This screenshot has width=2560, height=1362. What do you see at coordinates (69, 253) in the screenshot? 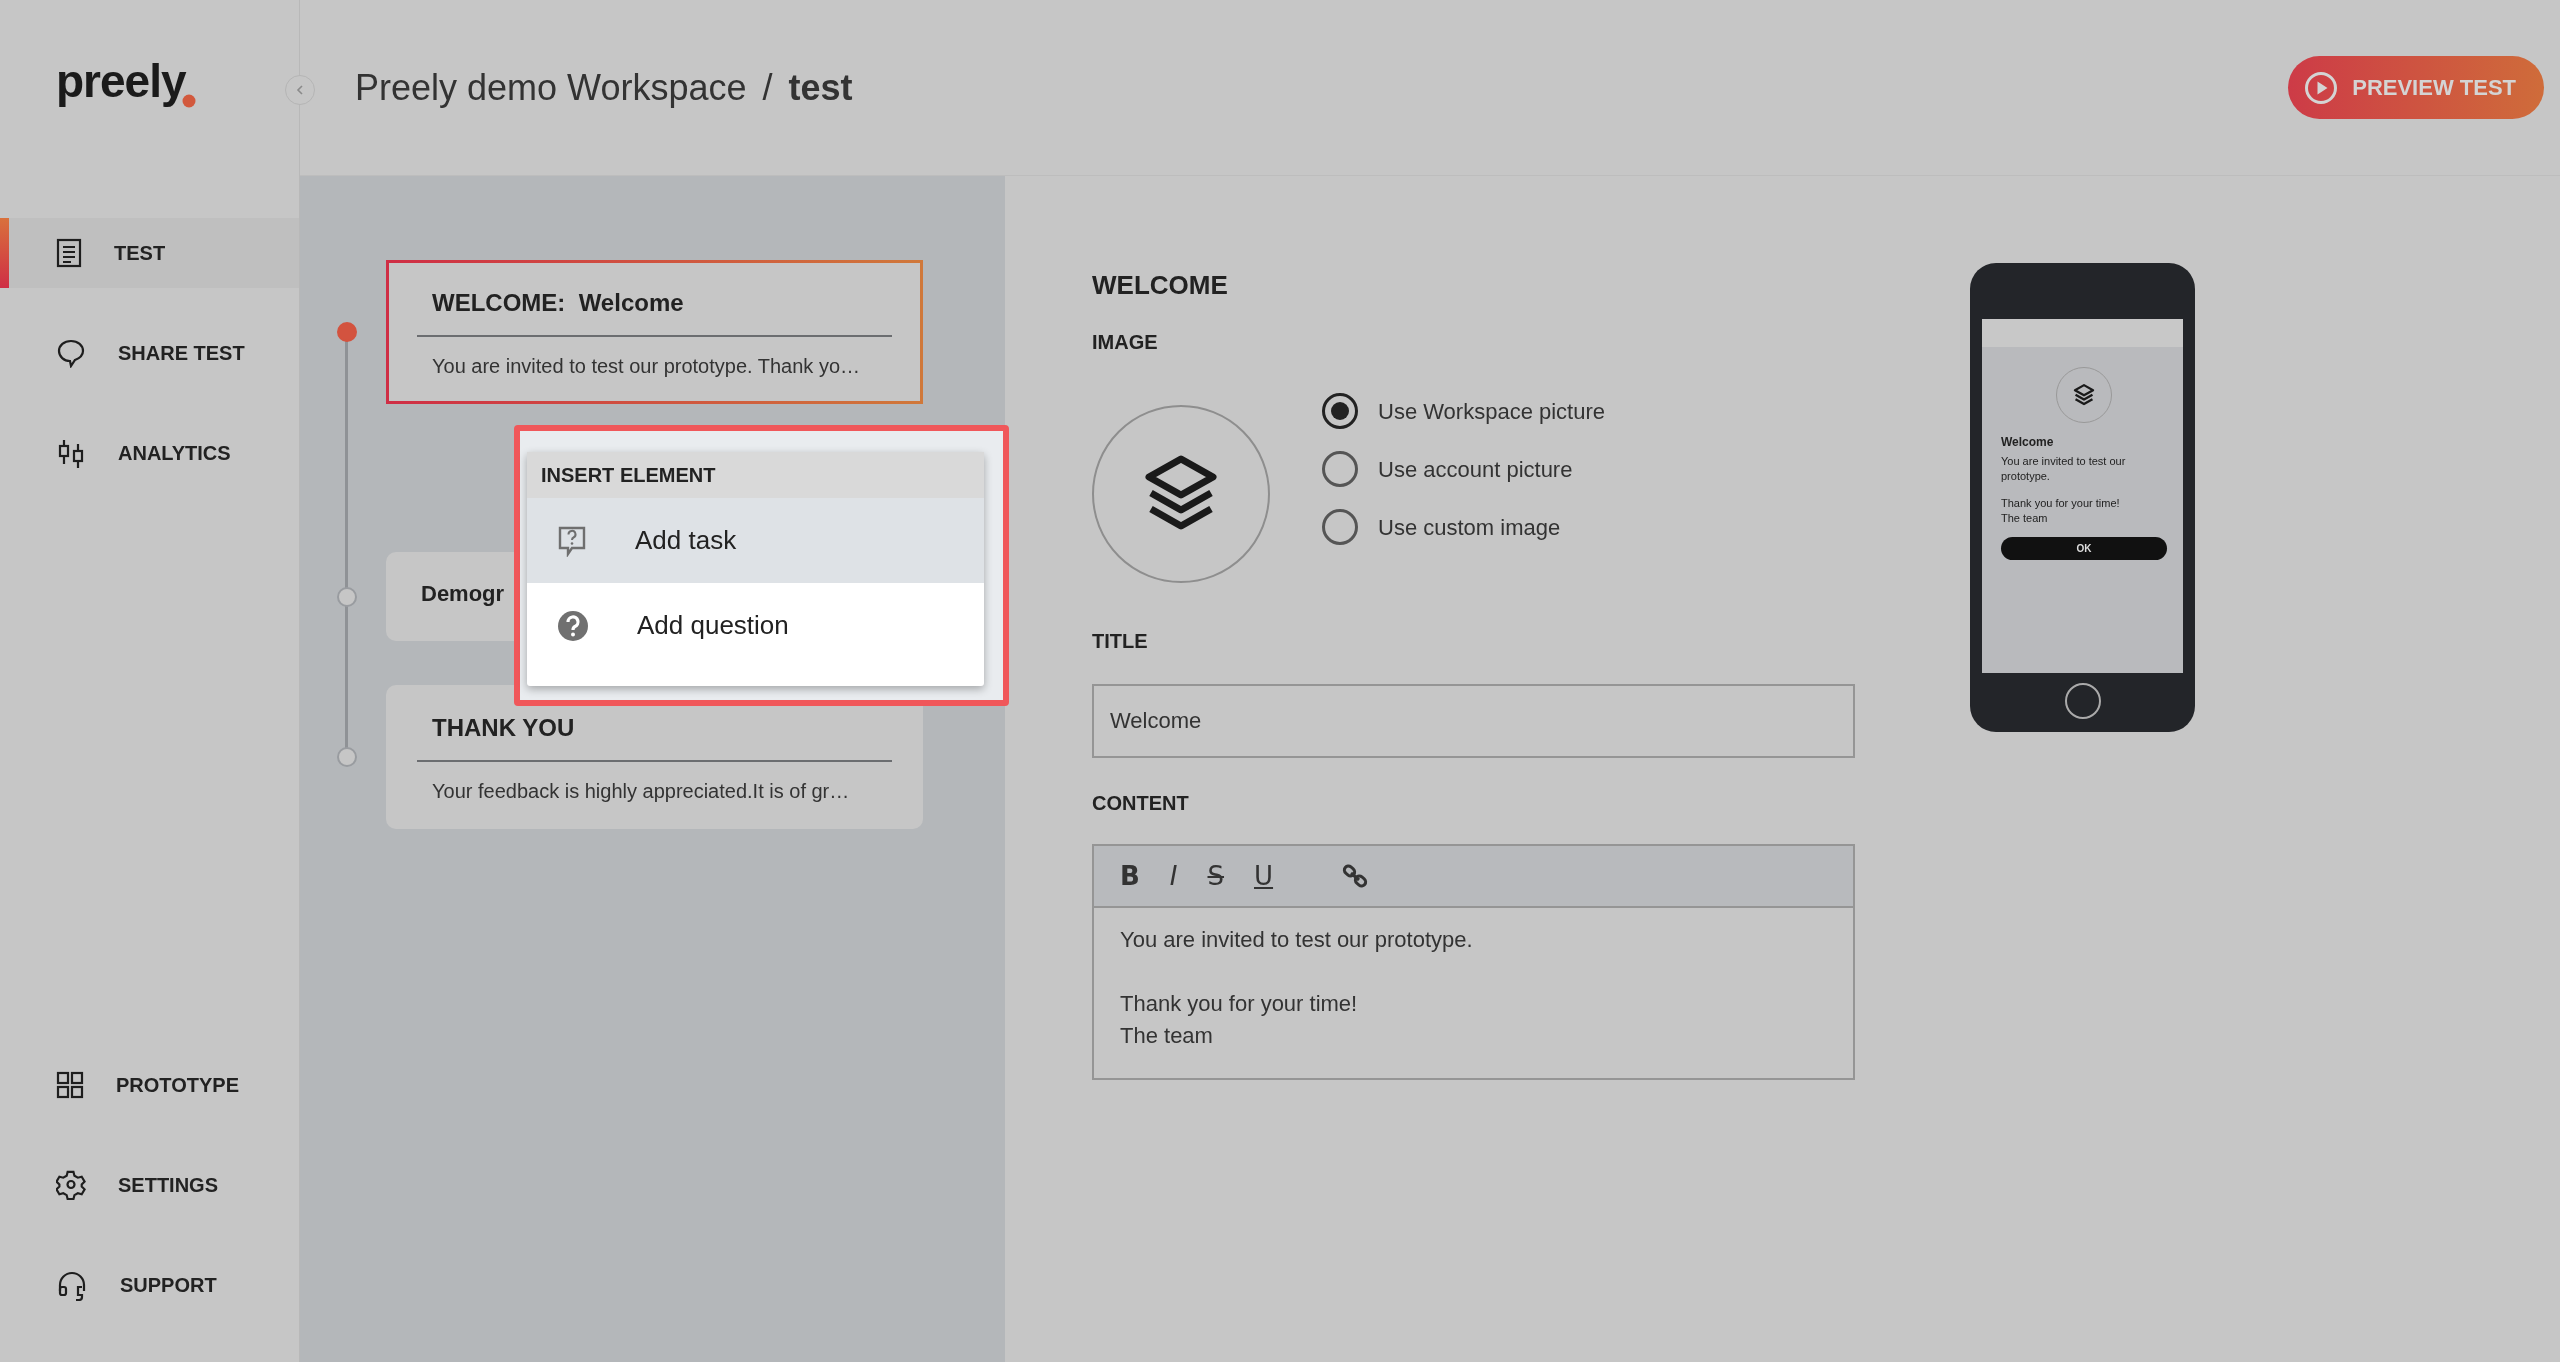
I see `document-icon` at bounding box center [69, 253].